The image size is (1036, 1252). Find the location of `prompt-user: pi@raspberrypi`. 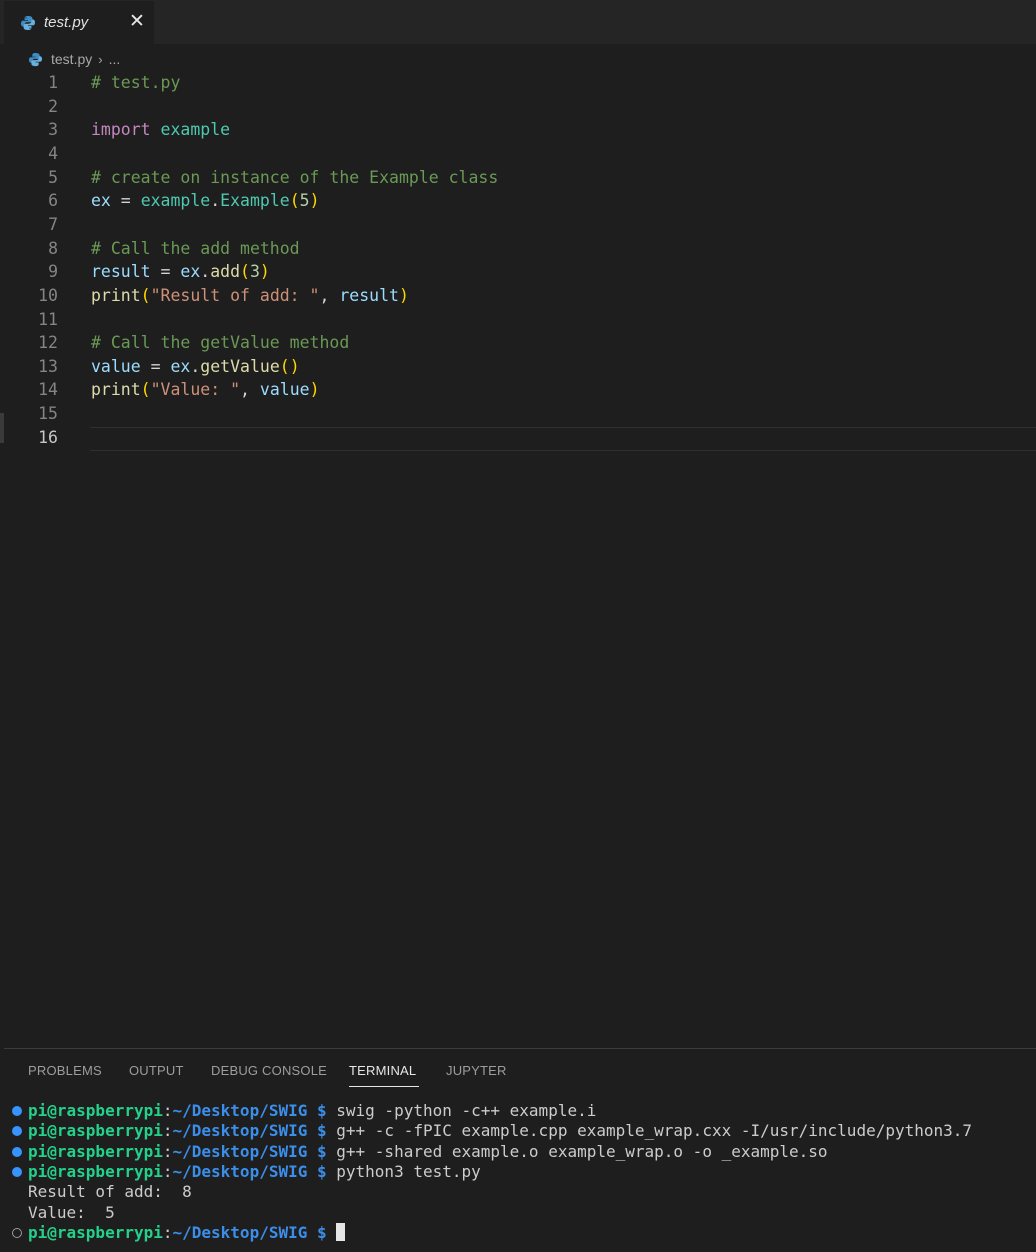

prompt-user: pi@raspberrypi is located at coordinates (95, 1110).